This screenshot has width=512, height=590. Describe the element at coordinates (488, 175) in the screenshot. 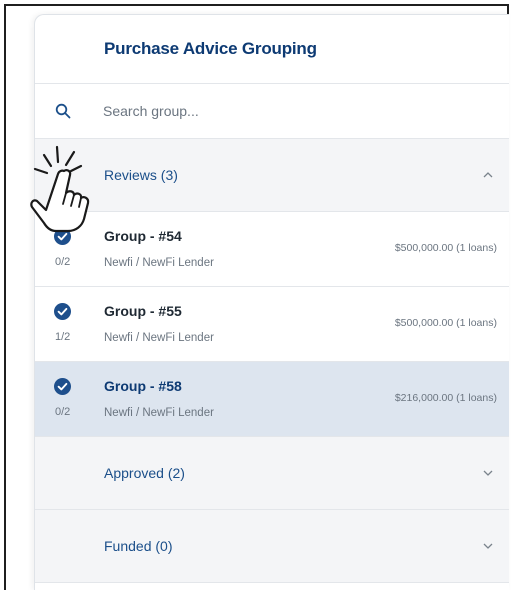

I see `chevron-up-icon` at that location.